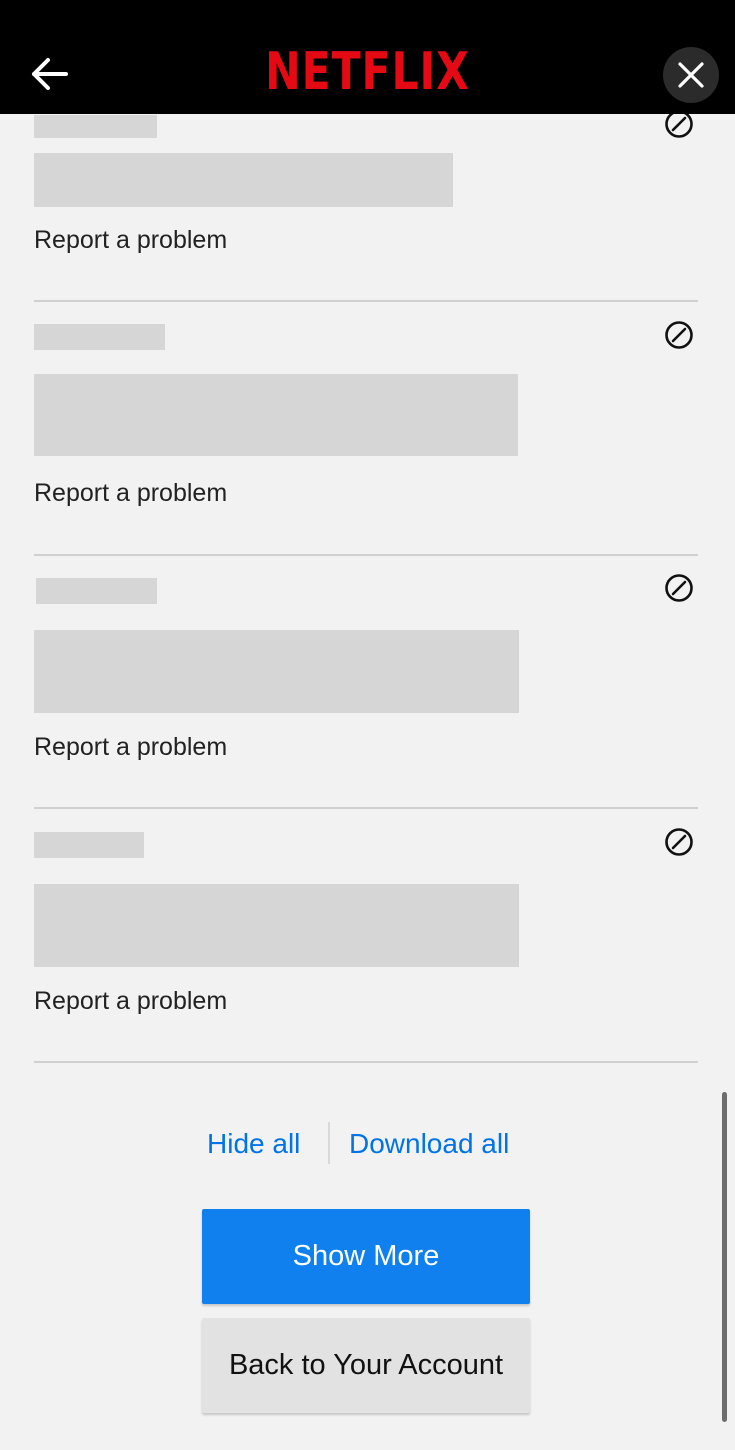 The width and height of the screenshot is (735, 1450). What do you see at coordinates (724, 1257) in the screenshot?
I see `scrollbar` at bounding box center [724, 1257].